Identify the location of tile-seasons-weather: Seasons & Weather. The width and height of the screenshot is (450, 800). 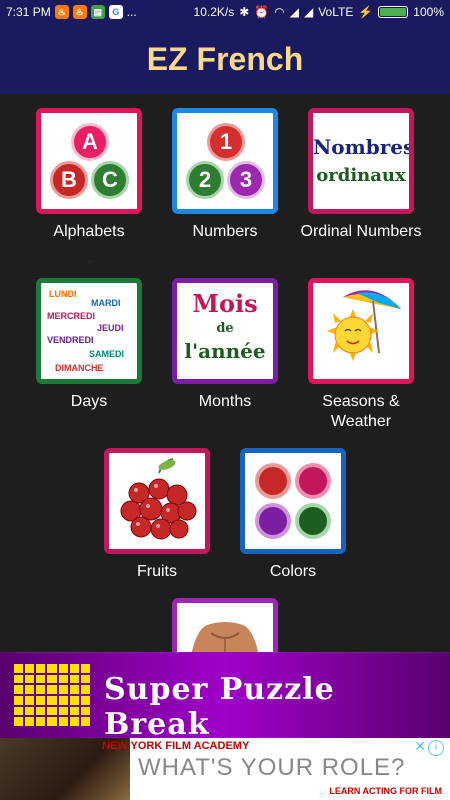
(361, 355).